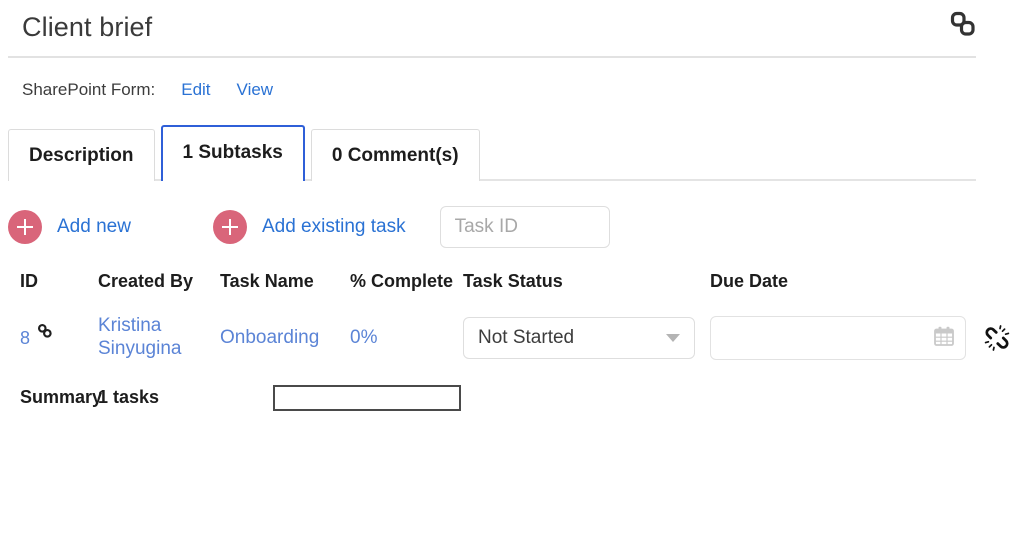  What do you see at coordinates (579, 338) in the screenshot?
I see `task-status-select: Not Started` at bounding box center [579, 338].